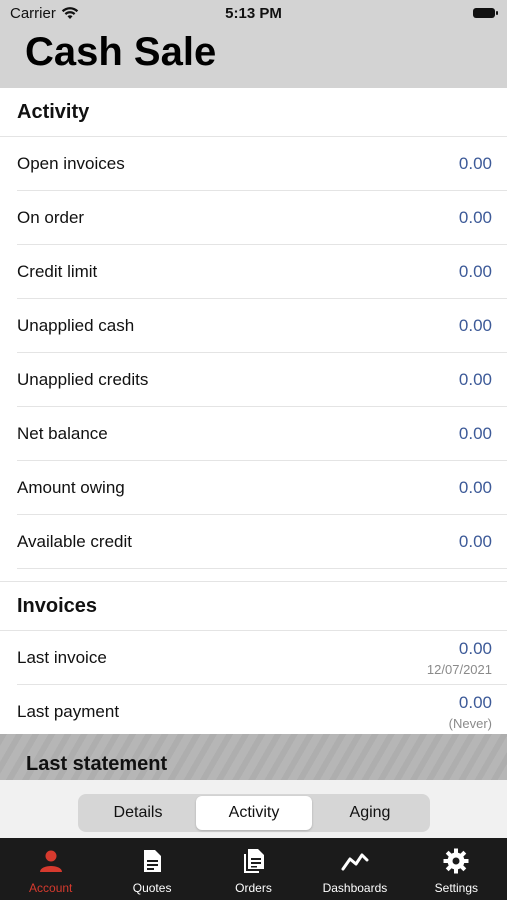 This screenshot has width=507, height=900. I want to click on row-on-order: On order 0.00, so click(262, 218).